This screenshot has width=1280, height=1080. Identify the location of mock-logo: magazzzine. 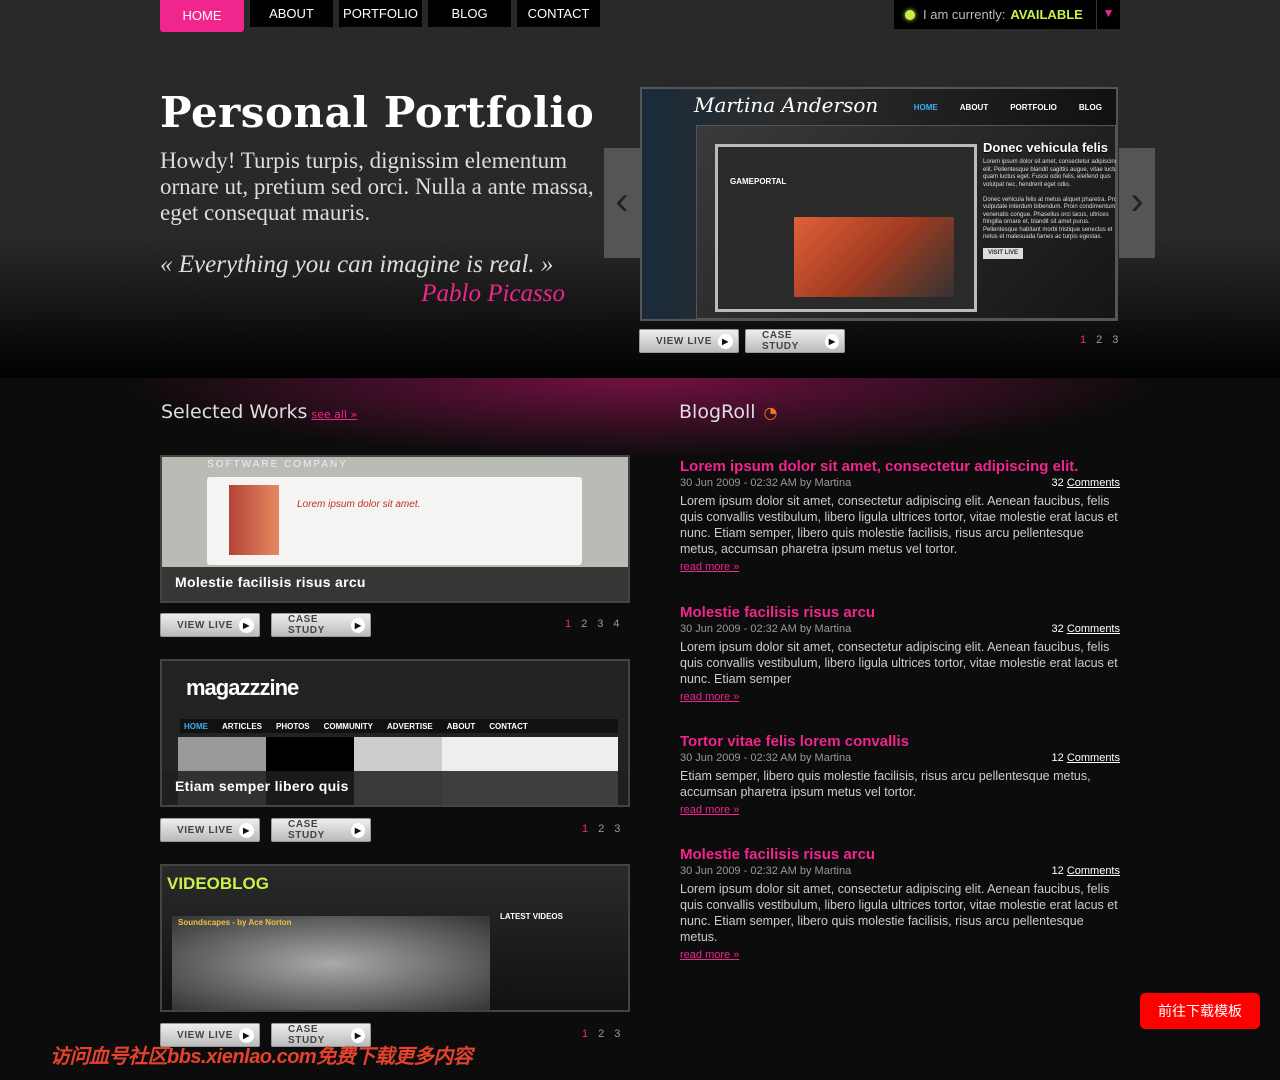
(242, 687).